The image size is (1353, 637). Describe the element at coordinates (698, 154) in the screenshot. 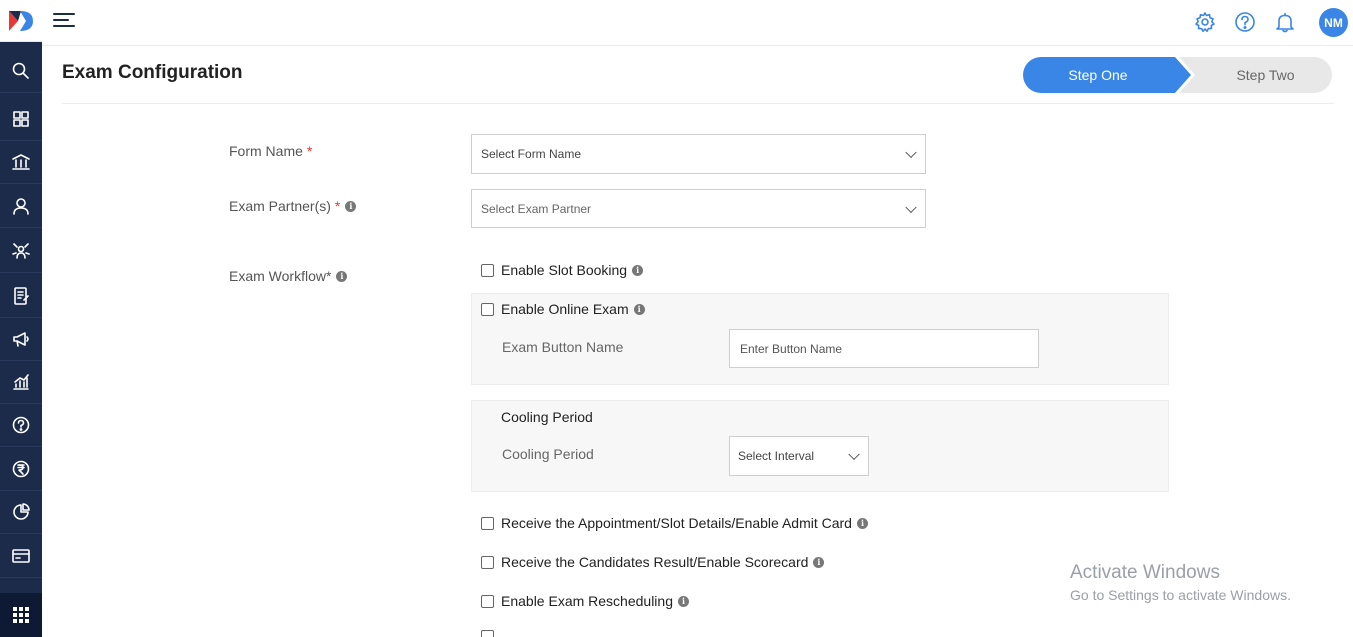

I see `form-name-select: Select Form Name` at that location.